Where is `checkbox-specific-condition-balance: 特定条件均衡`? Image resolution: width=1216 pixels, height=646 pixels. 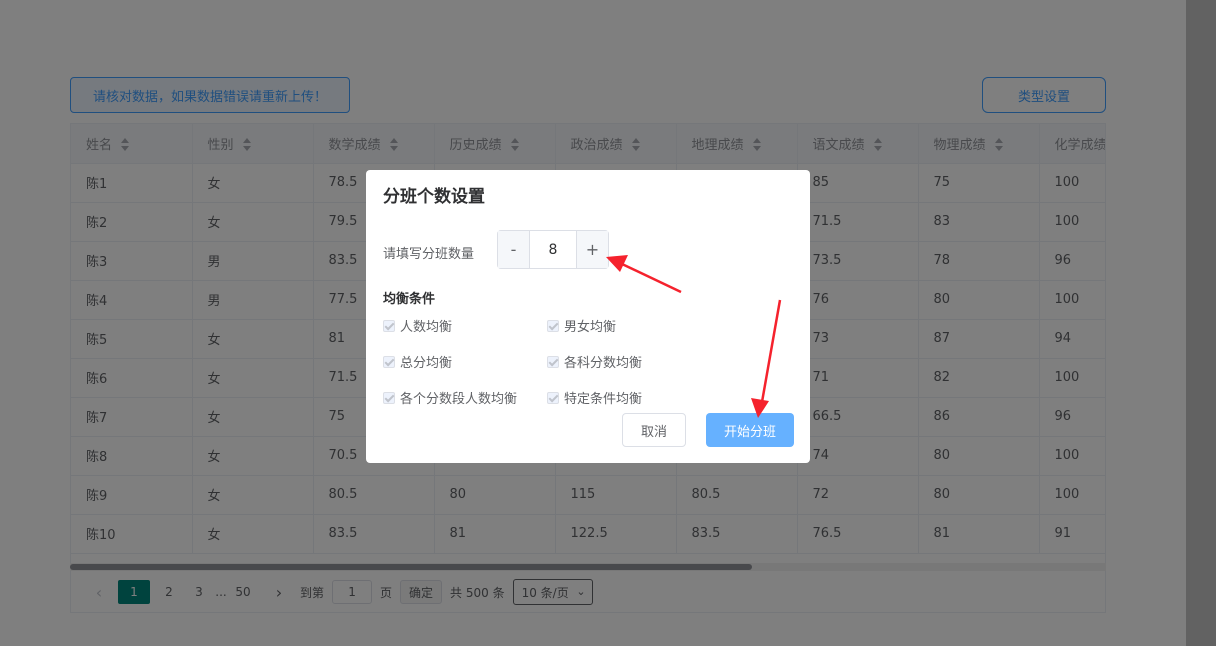
checkbox-specific-condition-balance: 特定条件均衡 is located at coordinates (594, 397).